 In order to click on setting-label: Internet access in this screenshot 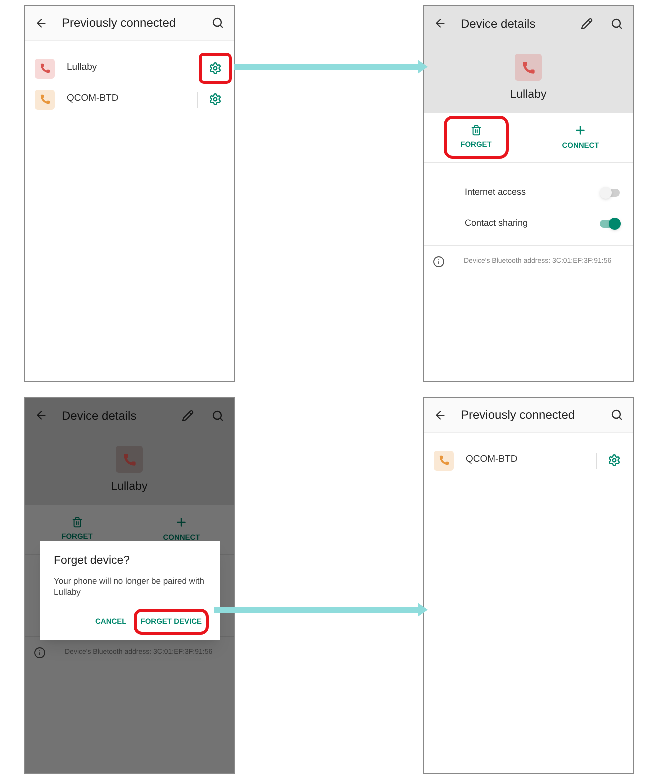, I will do `click(496, 192)`.